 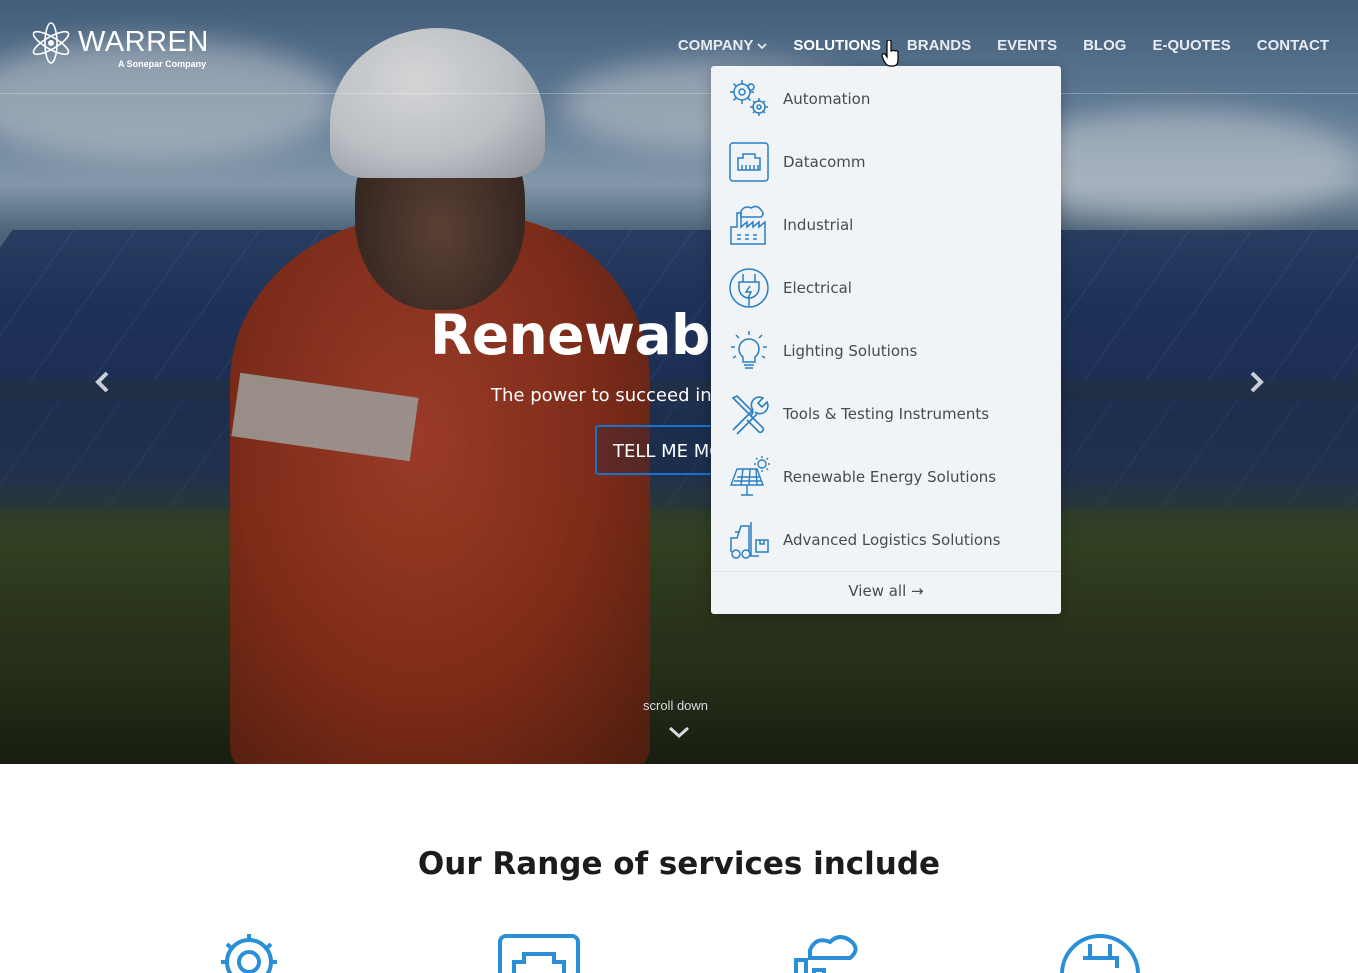 I want to click on nav-brands-label: BRANDS, so click(x=939, y=45).